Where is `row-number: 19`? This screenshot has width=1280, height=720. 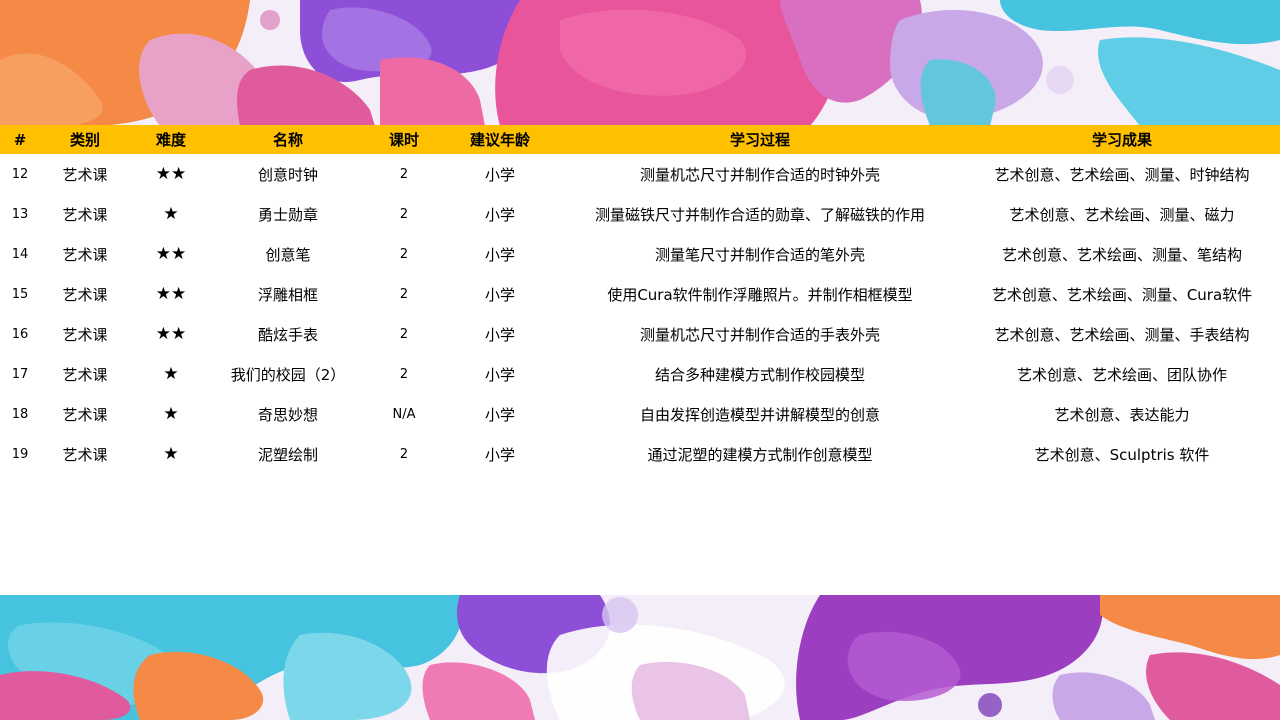 row-number: 19 is located at coordinates (20, 454).